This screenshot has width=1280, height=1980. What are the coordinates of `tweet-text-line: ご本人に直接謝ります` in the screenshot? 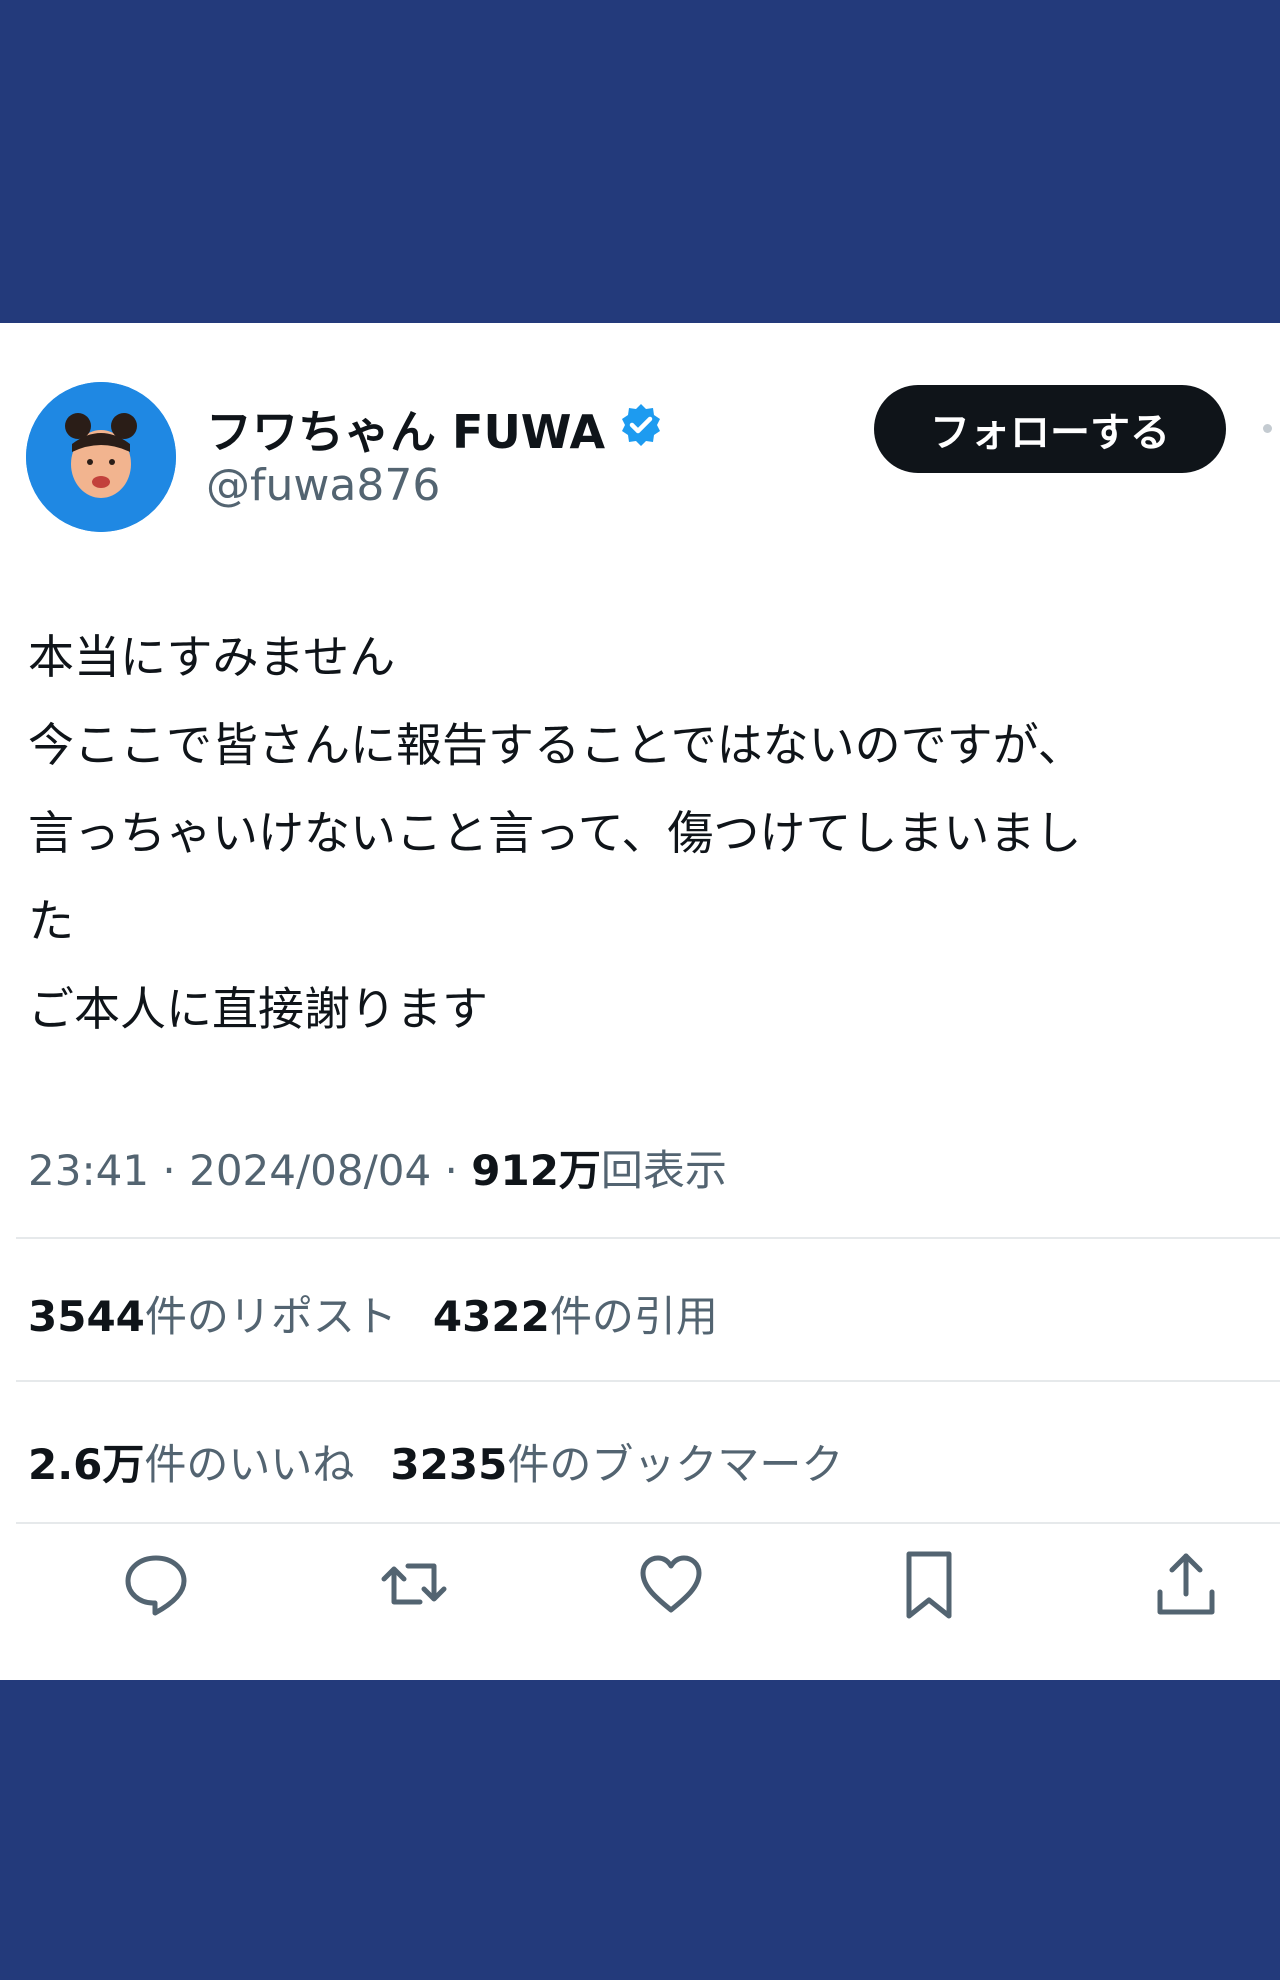 It's located at (258, 1009).